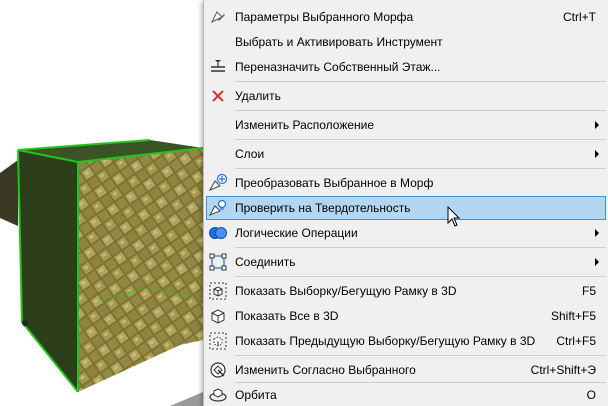 The image size is (608, 406). Describe the element at coordinates (325, 370) in the screenshot. I see `menu-item-label: Изменить Согласно Выбранного` at that location.